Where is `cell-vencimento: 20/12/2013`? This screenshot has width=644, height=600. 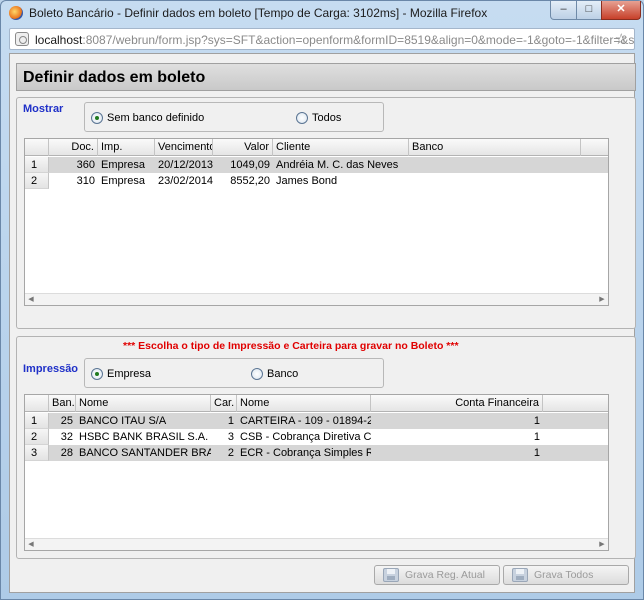
cell-vencimento: 20/12/2013 is located at coordinates (185, 165).